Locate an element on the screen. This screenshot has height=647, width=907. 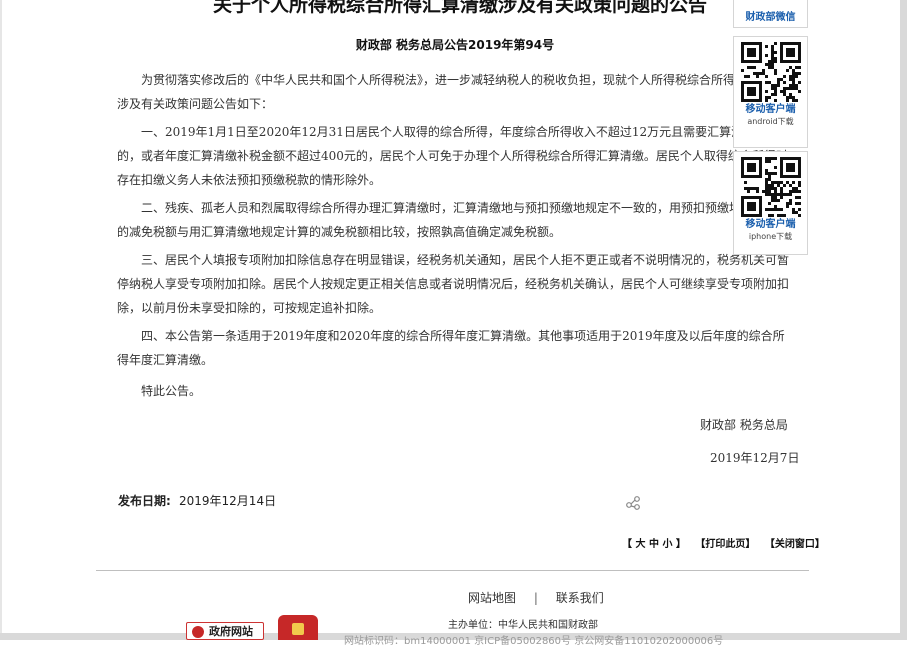
android-sub-label: android下载 is located at coordinates (770, 121).